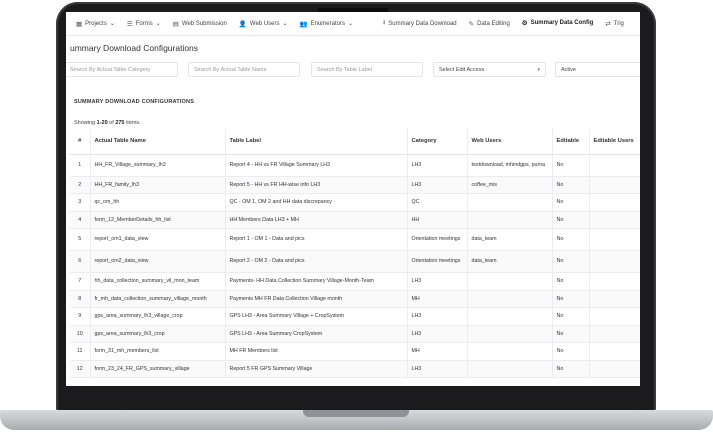 This screenshot has height=434, width=713. Describe the element at coordinates (79, 24) in the screenshot. I see `grid-icon: ▦` at that location.